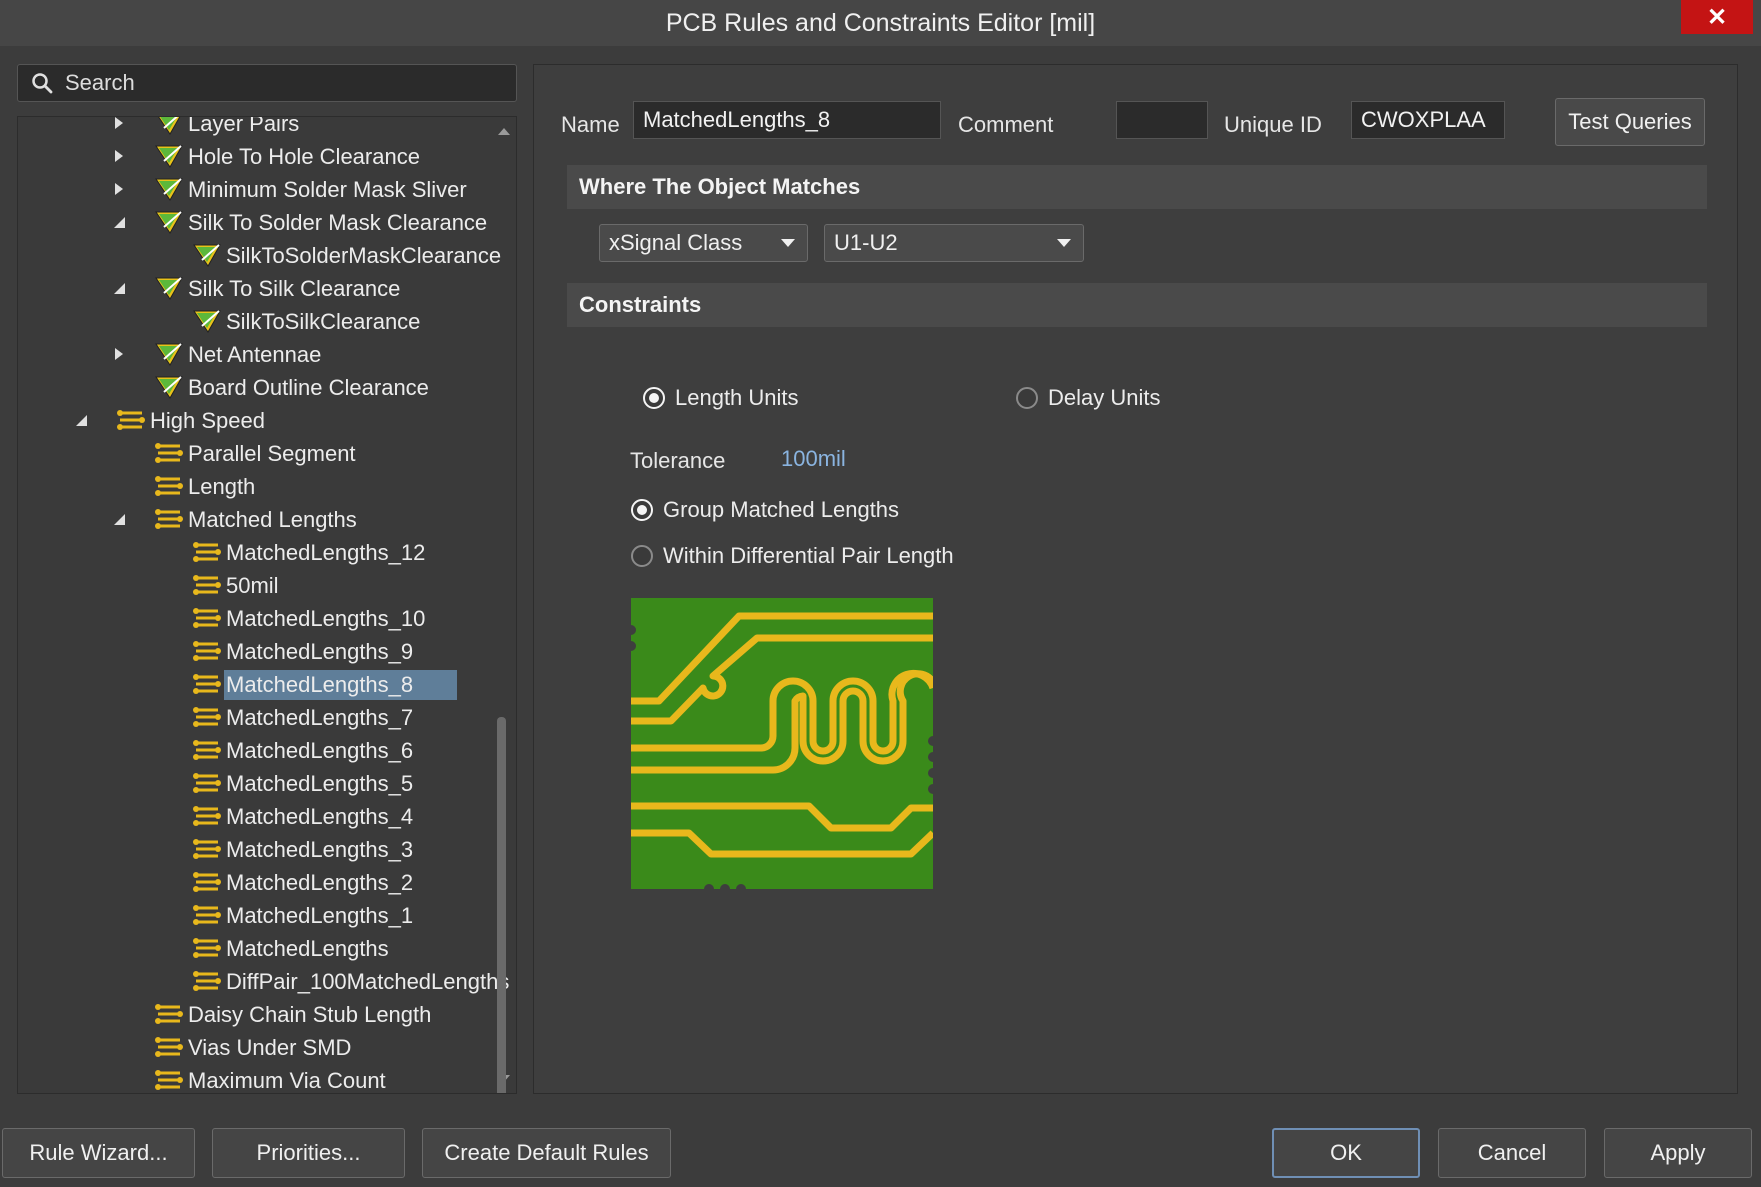 The image size is (1761, 1187). Describe the element at coordinates (1006, 124) in the screenshot. I see `comment-label: Comment` at that location.